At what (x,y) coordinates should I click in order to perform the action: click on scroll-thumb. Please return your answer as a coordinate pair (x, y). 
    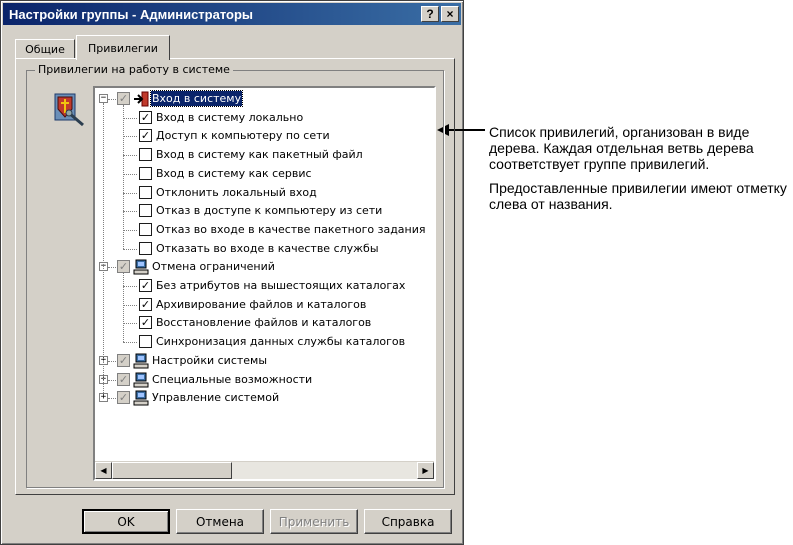
    Looking at the image, I should click on (172, 470).